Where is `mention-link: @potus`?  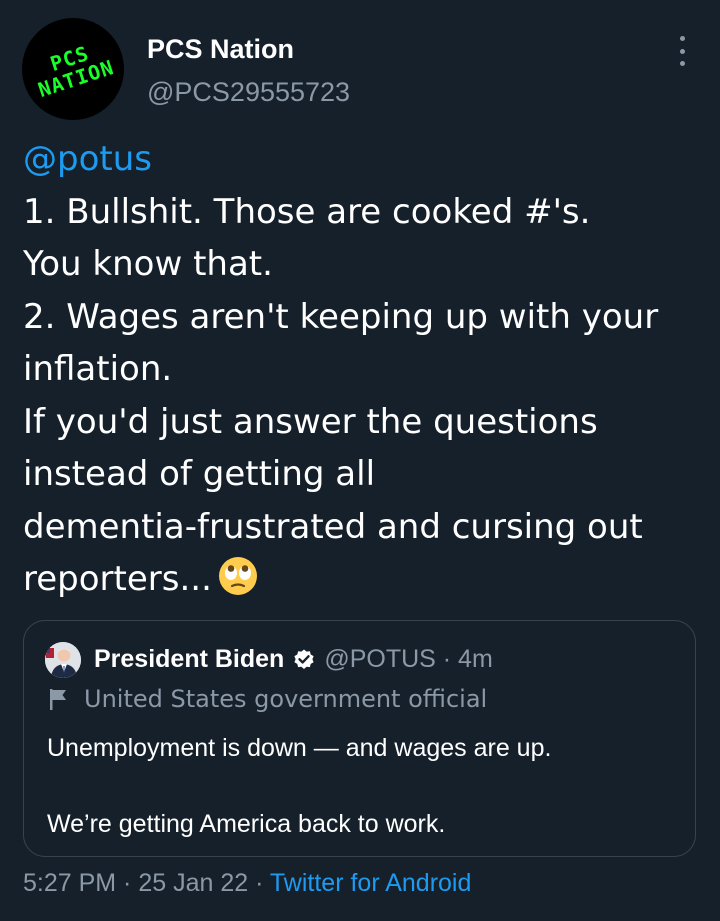 mention-link: @potus is located at coordinates (368, 159).